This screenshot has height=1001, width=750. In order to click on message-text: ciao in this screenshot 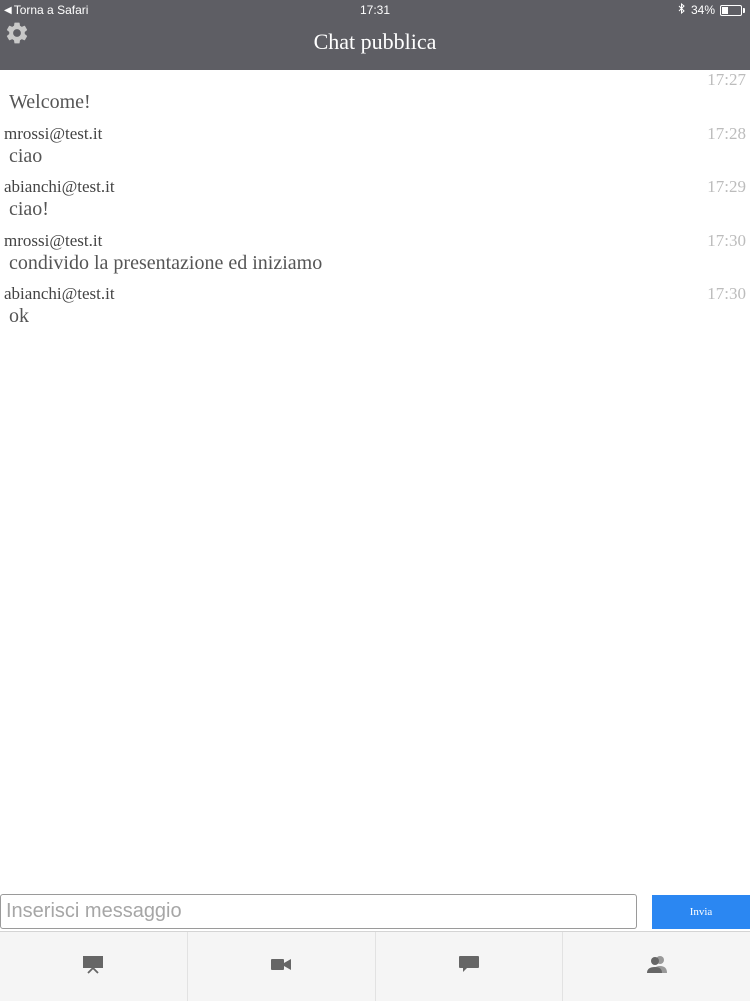, I will do `click(26, 156)`.